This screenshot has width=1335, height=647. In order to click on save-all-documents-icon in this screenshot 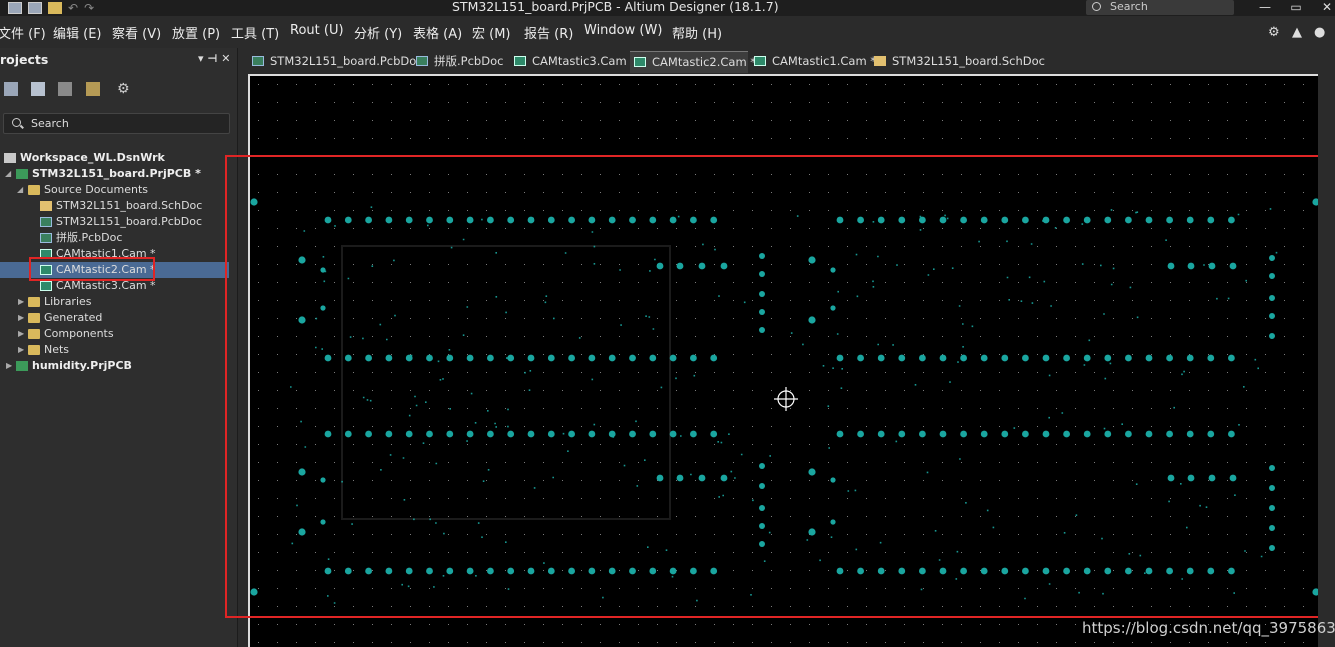, I will do `click(38, 89)`.